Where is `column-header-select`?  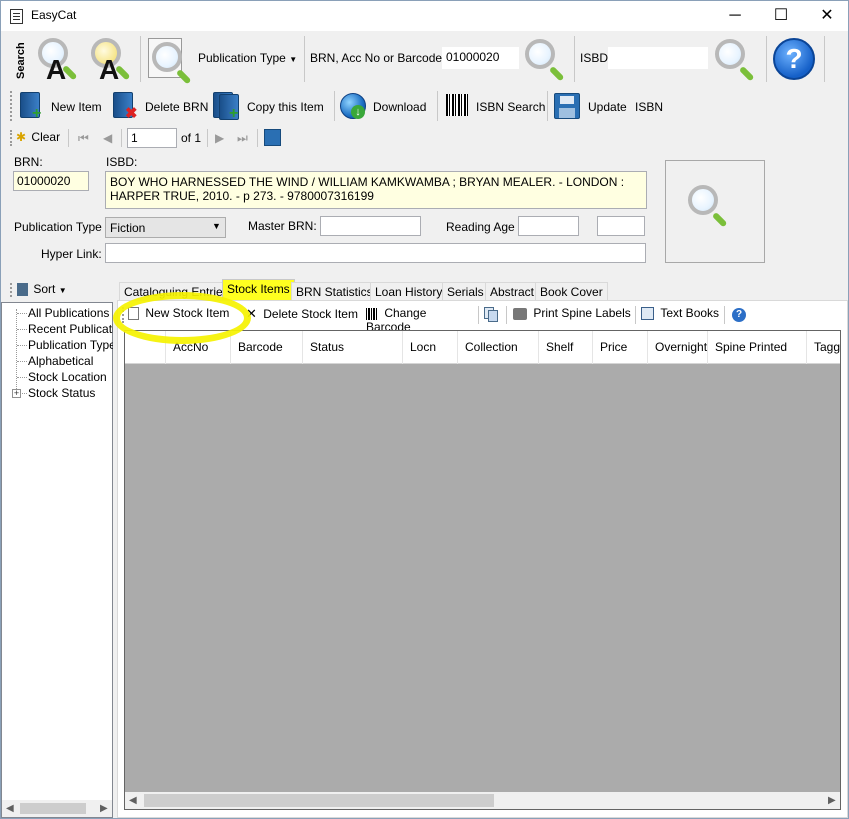 column-header-select is located at coordinates (145, 347).